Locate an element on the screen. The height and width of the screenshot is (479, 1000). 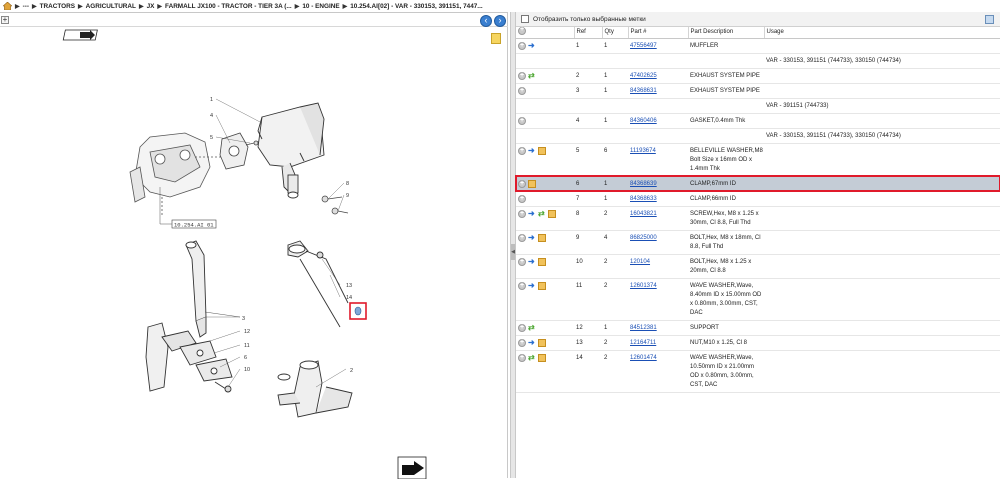
column-header-usage: Usage is located at coordinates (882, 33).